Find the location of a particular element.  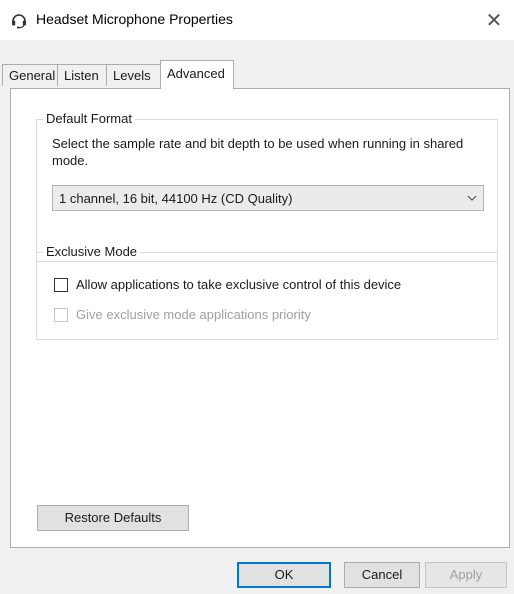

close-button: ✕ is located at coordinates (494, 20).